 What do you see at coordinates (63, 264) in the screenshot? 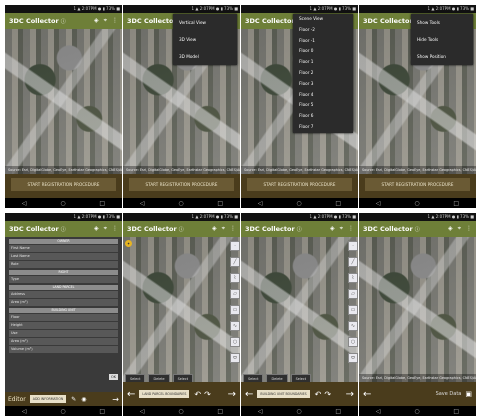
I see `role-field: Role` at bounding box center [63, 264].